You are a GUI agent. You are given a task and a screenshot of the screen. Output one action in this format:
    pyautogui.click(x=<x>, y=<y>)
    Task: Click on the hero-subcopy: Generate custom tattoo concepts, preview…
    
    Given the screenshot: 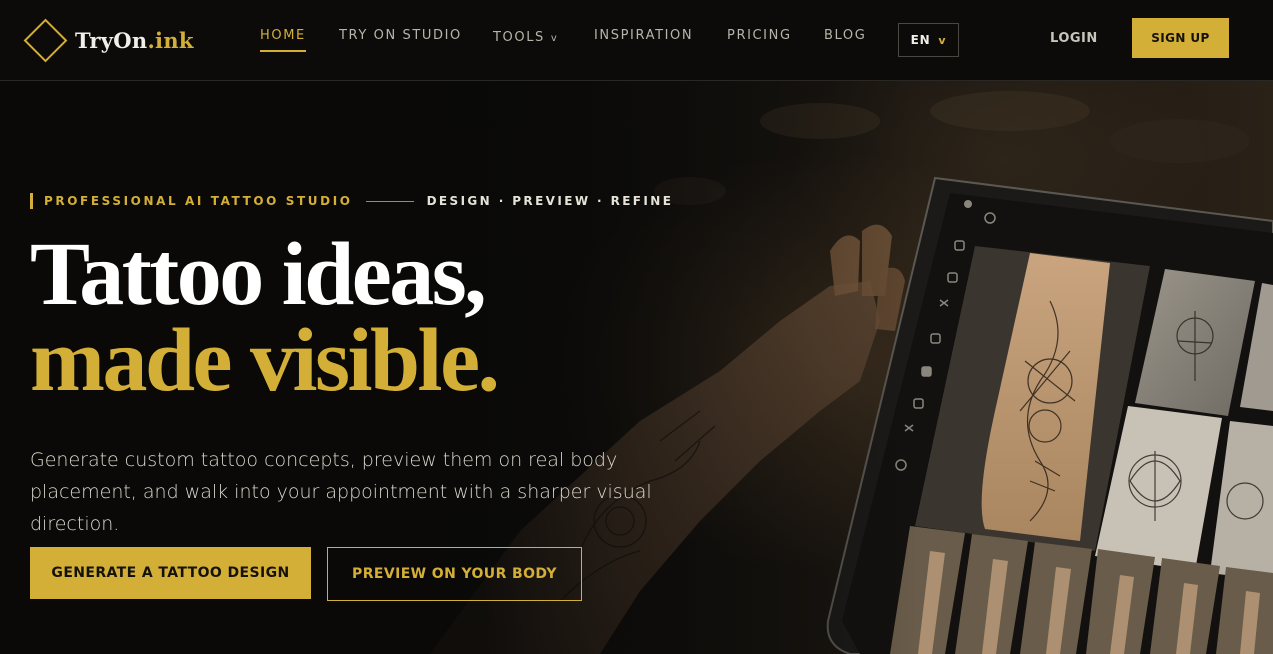 What is the action you would take?
    pyautogui.click(x=341, y=492)
    